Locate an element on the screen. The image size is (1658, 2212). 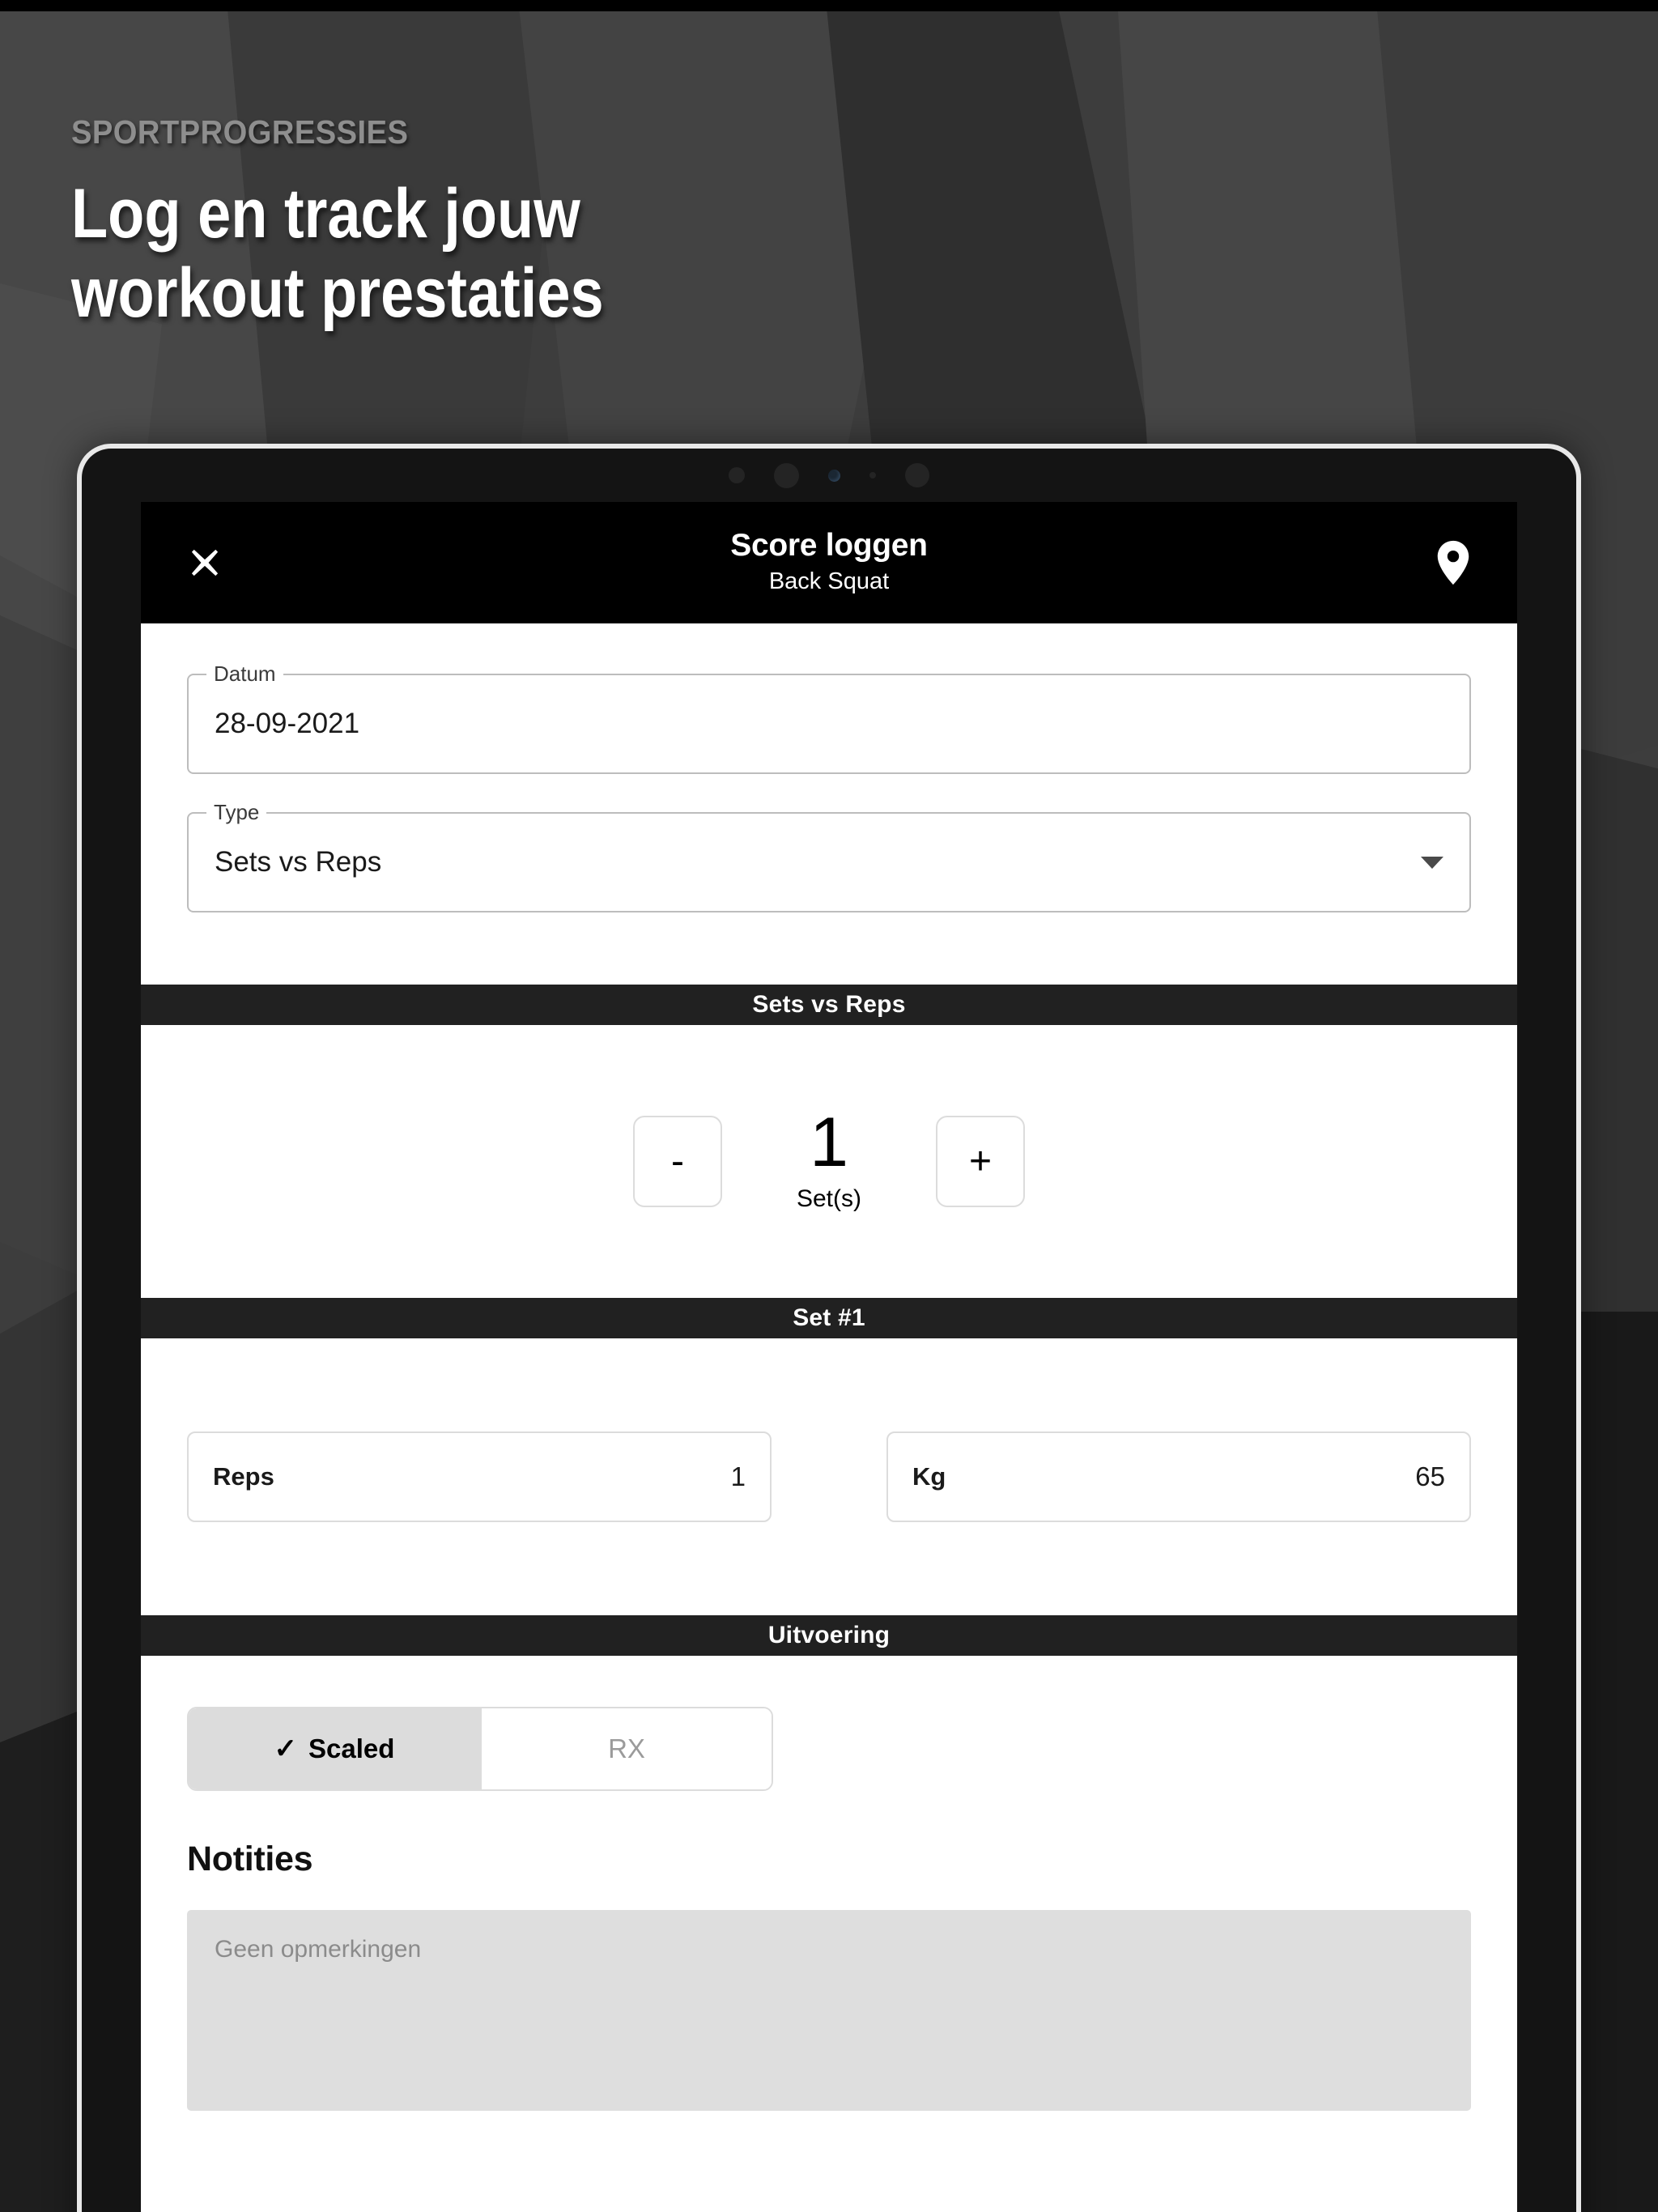
type-field-value: Sets vs Reps is located at coordinates (298, 862).